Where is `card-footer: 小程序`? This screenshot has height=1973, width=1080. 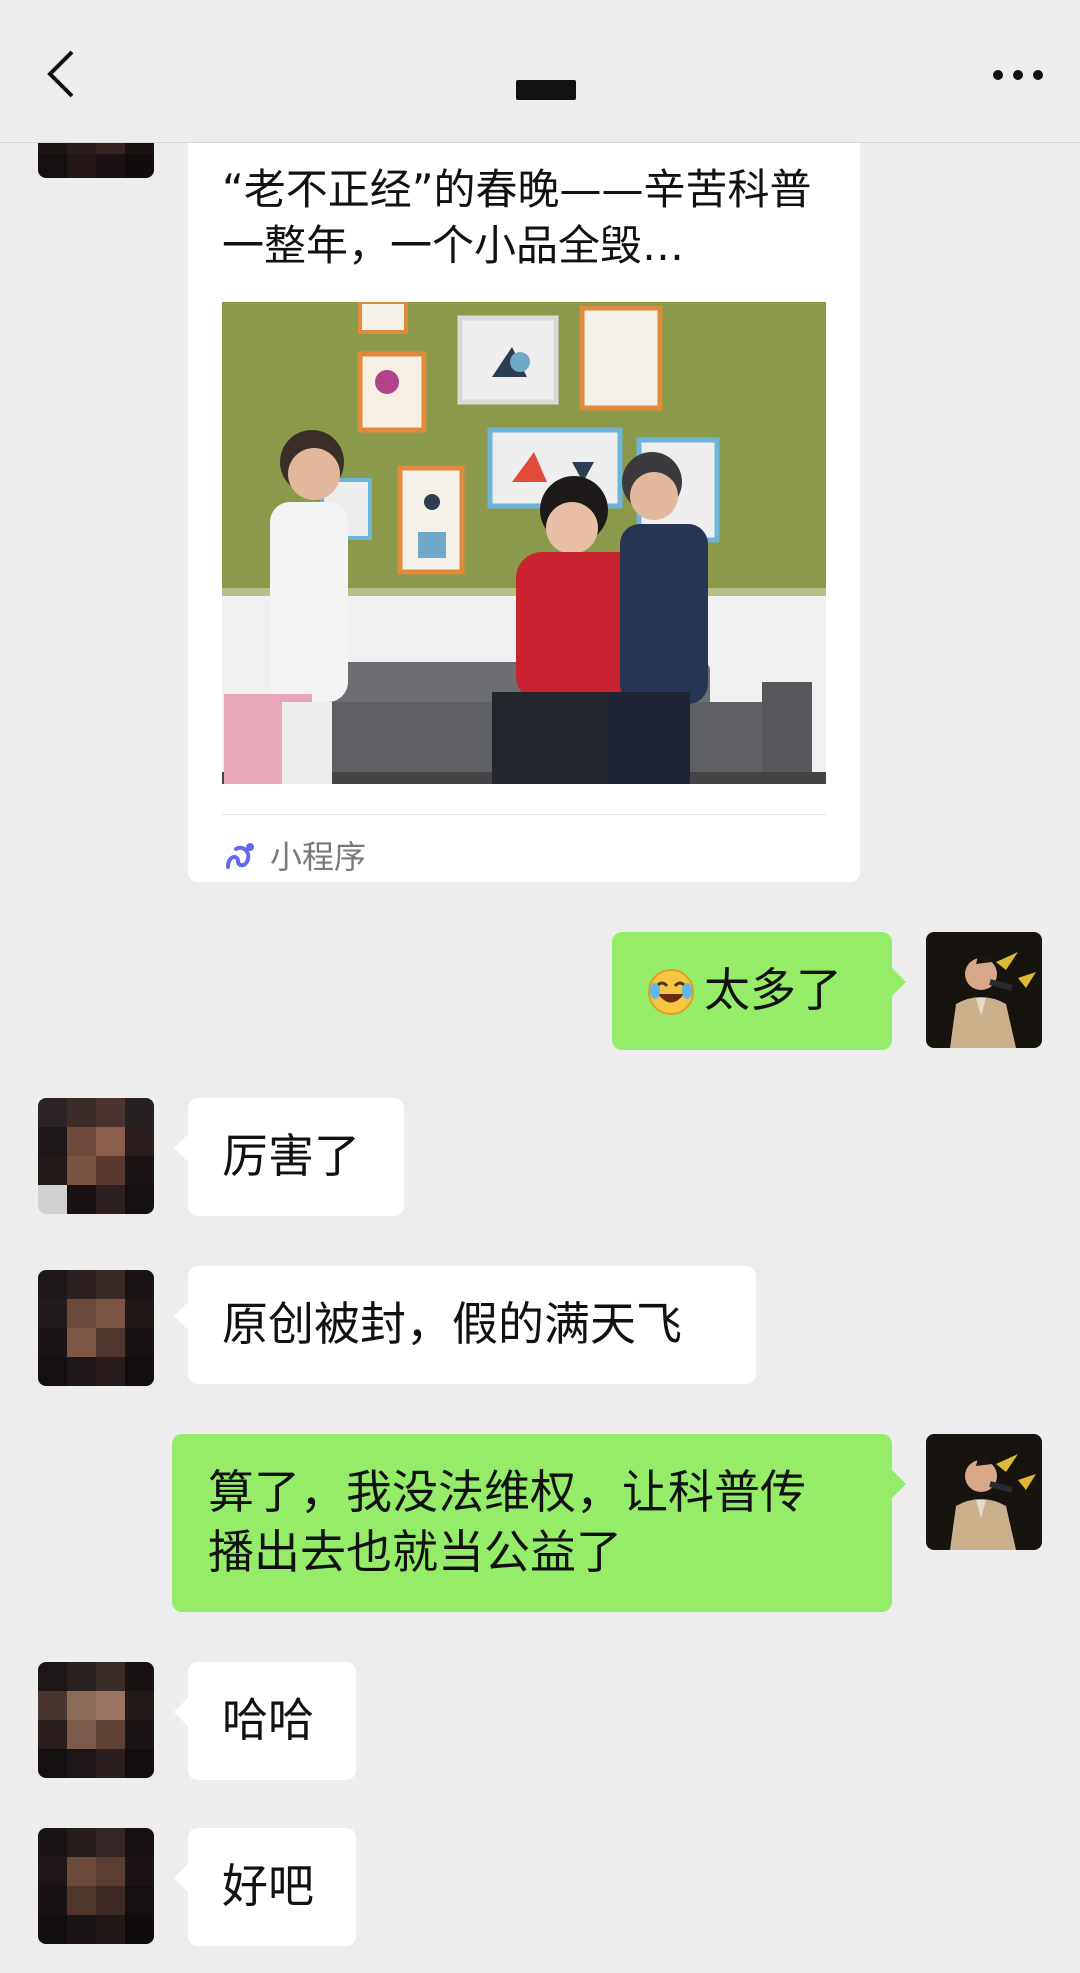
card-footer: 小程序 is located at coordinates (294, 855).